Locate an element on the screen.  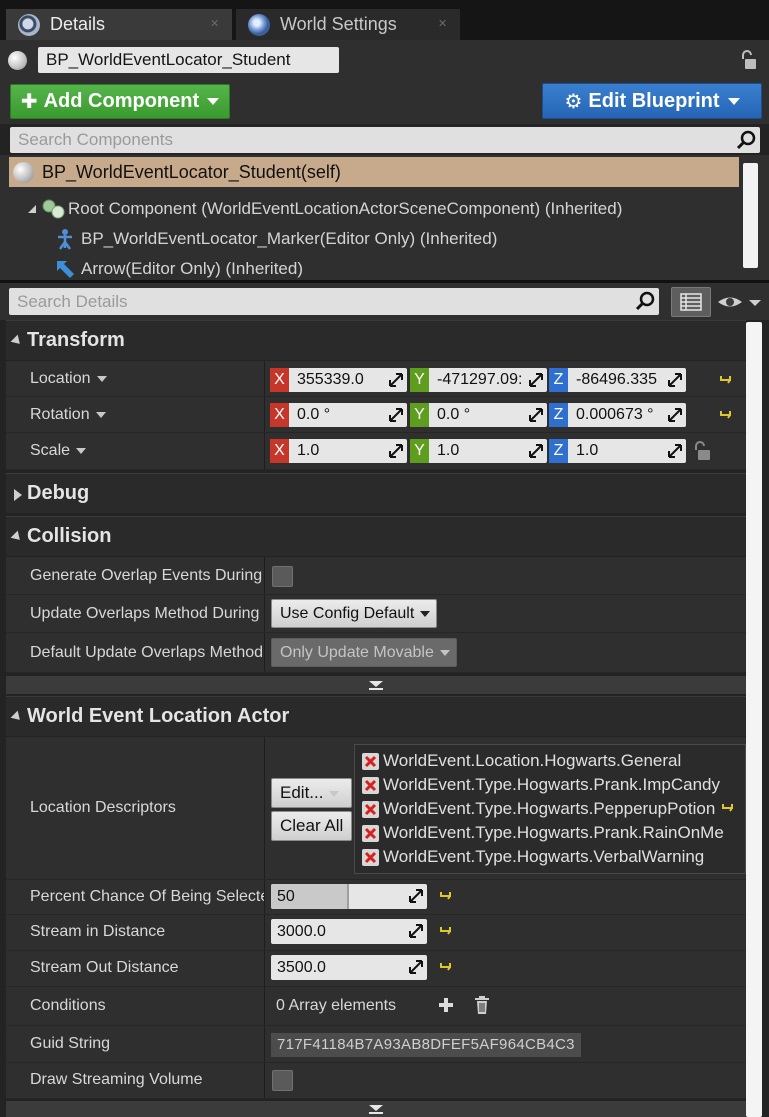
unlock-icon is located at coordinates (748, 60).